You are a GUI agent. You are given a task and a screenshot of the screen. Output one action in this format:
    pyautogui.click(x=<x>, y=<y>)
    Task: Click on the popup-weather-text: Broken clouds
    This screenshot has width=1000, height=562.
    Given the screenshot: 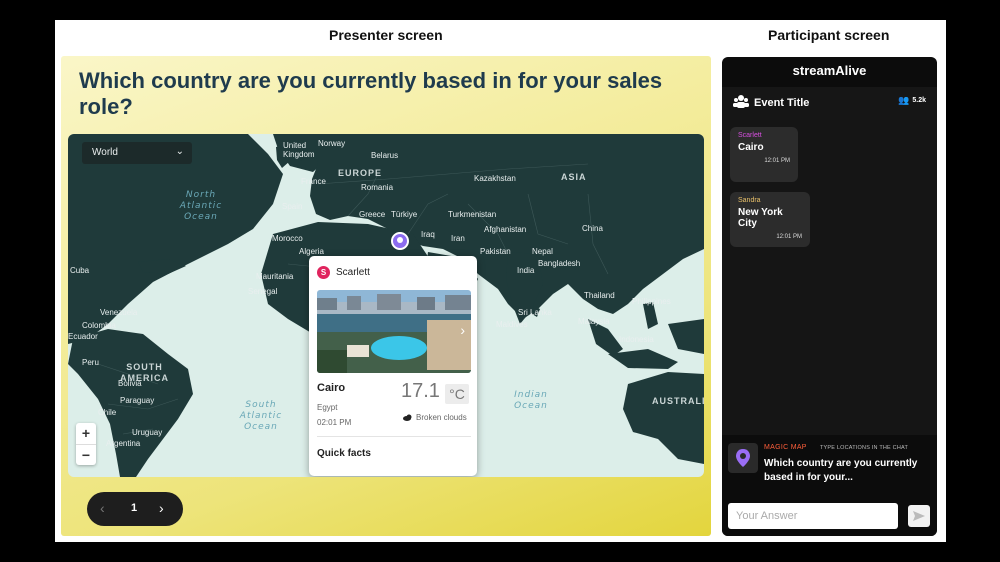 What is the action you would take?
    pyautogui.click(x=441, y=417)
    